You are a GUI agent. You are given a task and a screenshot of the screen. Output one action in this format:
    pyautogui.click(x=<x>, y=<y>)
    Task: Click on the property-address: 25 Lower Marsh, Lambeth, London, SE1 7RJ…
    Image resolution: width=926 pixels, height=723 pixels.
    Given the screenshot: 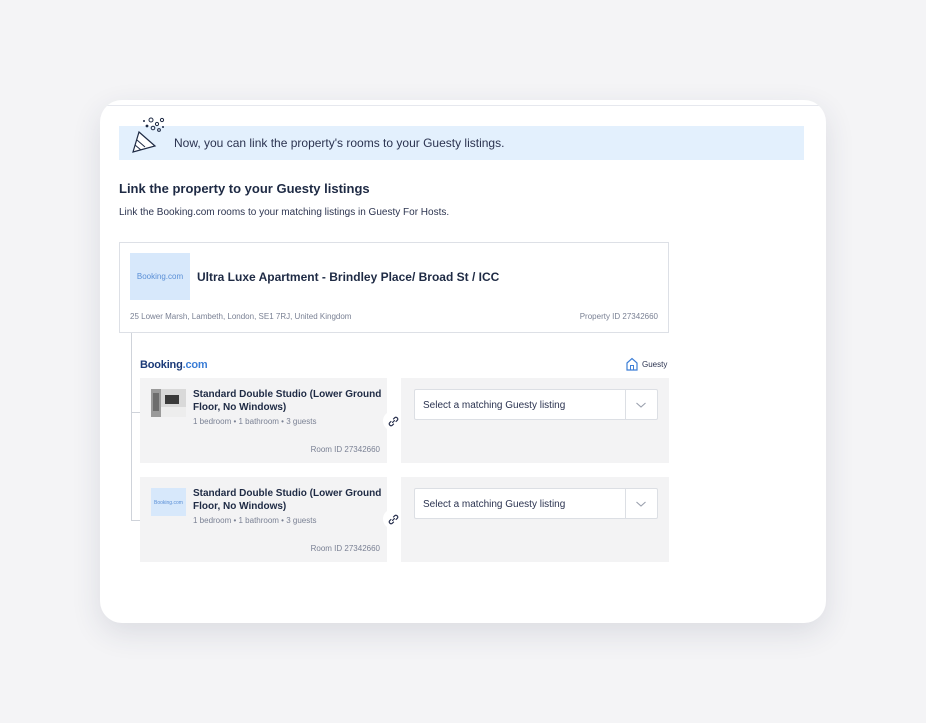 What is the action you would take?
    pyautogui.click(x=241, y=316)
    